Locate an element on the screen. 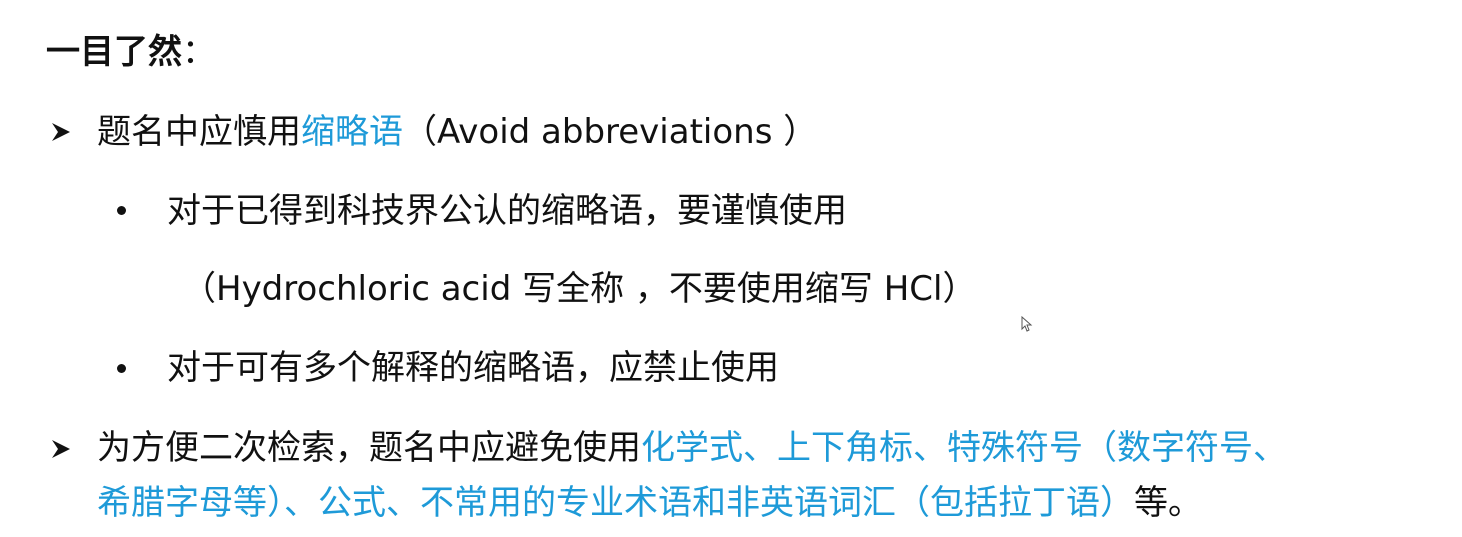  item-secondary-retrieval-line2: 希腊字母等）、公式、不常用的专业术语和非英语词汇（包括拉丁语）等。 is located at coordinates (649, 503).